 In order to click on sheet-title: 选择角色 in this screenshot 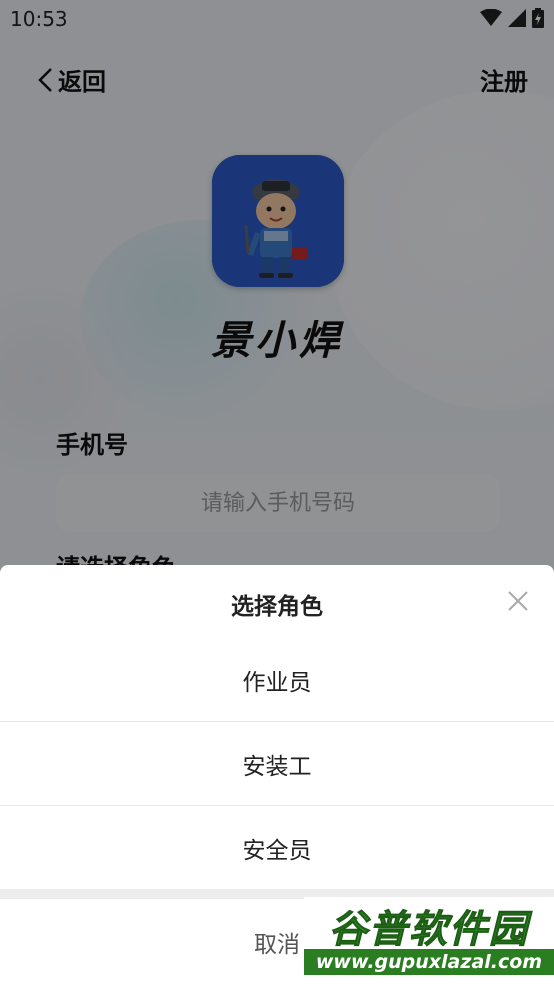, I will do `click(277, 607)`.